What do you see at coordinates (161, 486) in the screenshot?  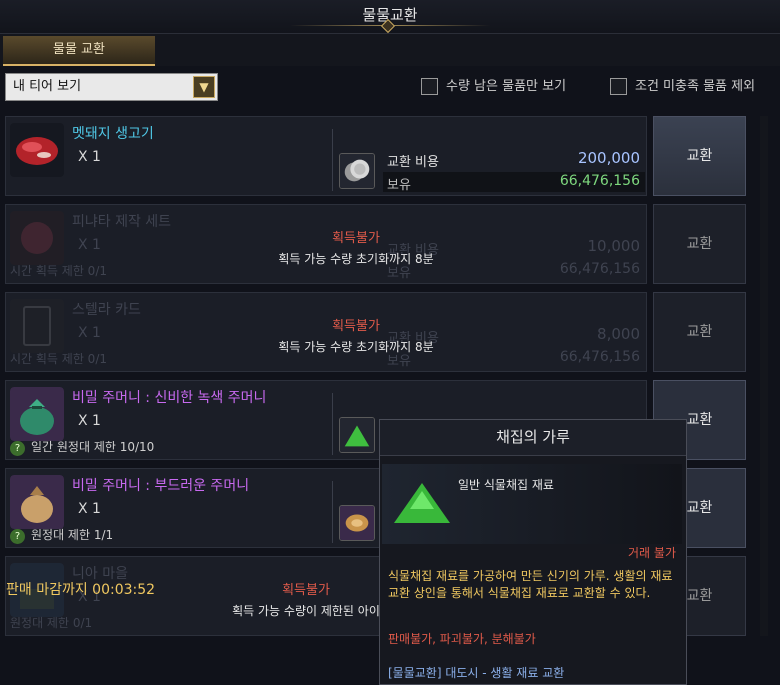 I see `item-name: 비밀 주머니 : 부드러운 주머니` at bounding box center [161, 486].